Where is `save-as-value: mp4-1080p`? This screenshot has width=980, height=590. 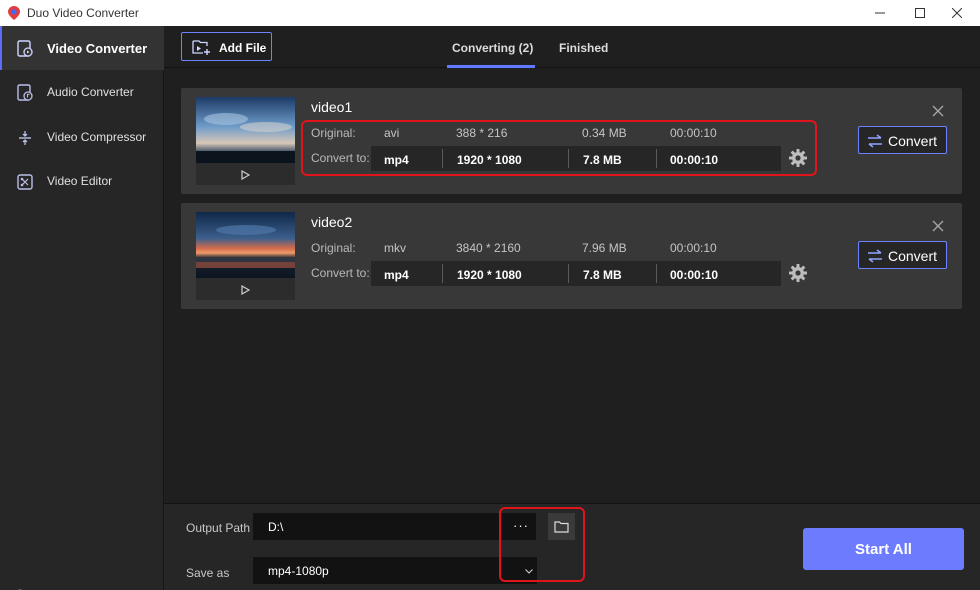 save-as-value: mp4-1080p is located at coordinates (298, 571).